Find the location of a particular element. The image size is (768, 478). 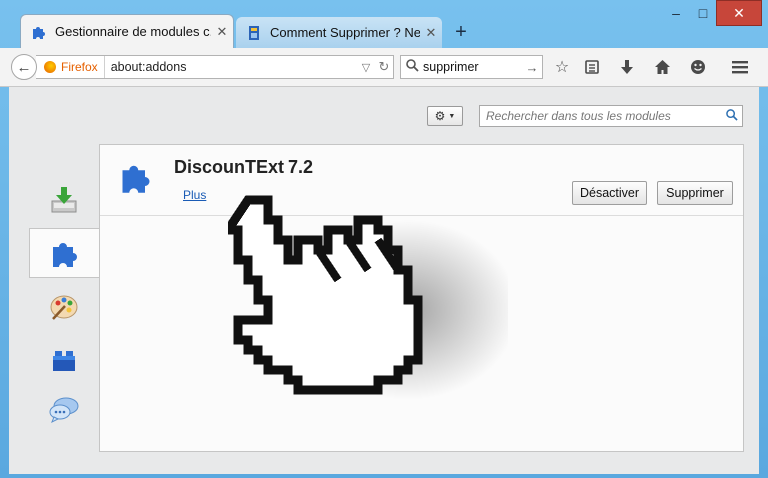

tools-menu-button: ⚙ ▼ is located at coordinates (445, 116).